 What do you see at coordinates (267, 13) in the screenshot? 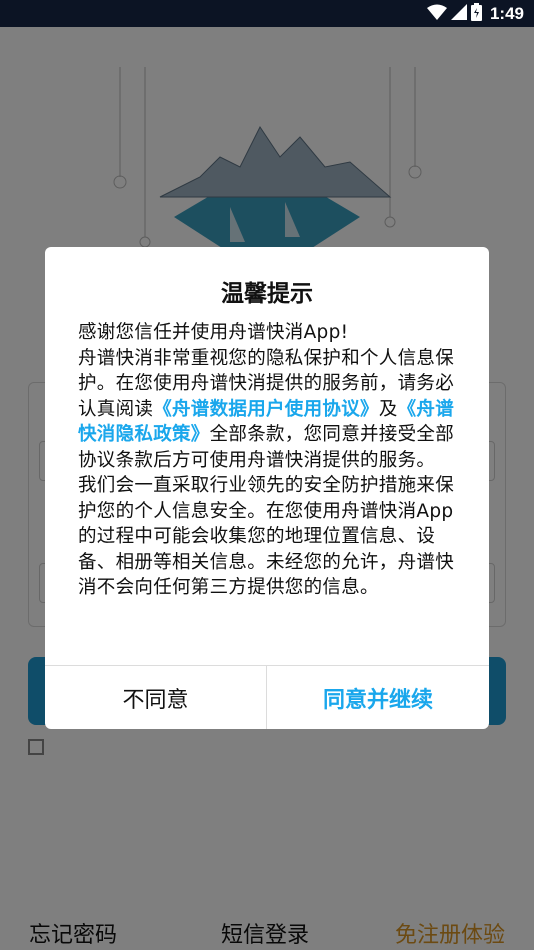
I see `status-bar: 1:49` at bounding box center [267, 13].